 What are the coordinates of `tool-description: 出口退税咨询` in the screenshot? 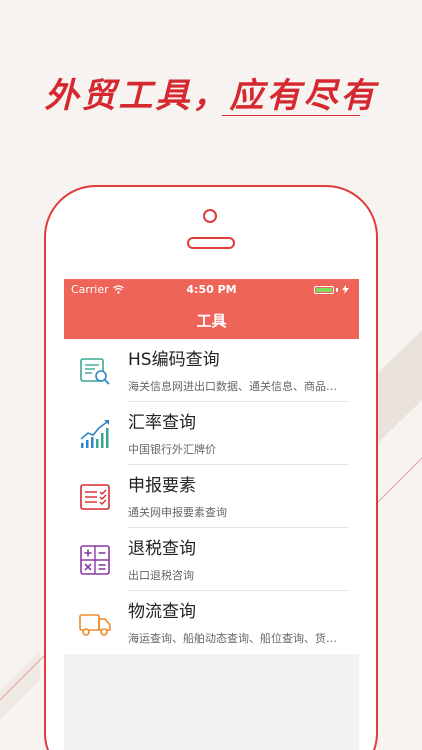 It's located at (161, 575).